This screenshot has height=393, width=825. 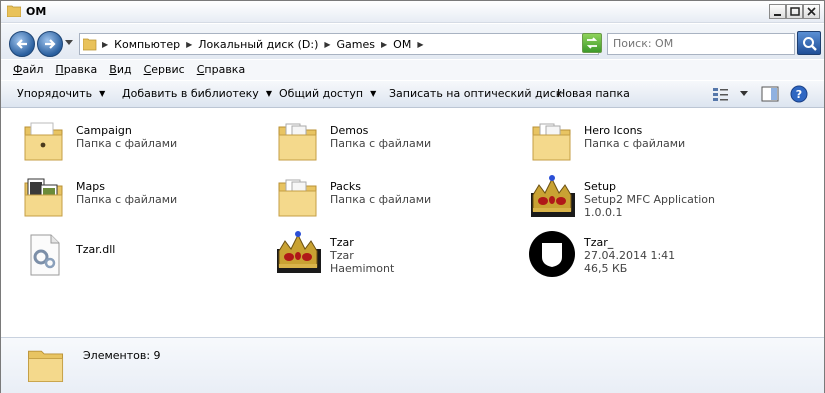 I want to click on help-icon: ?, so click(x=799, y=94).